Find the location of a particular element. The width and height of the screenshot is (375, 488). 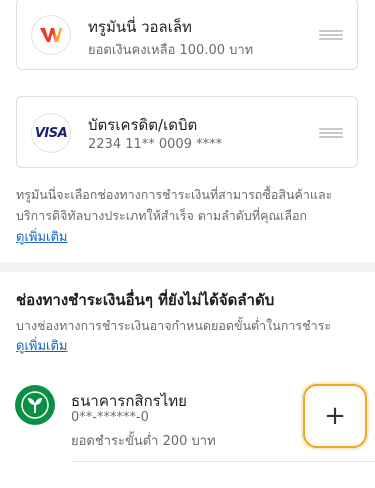

truemoney-wallet-logo is located at coordinates (51, 35).